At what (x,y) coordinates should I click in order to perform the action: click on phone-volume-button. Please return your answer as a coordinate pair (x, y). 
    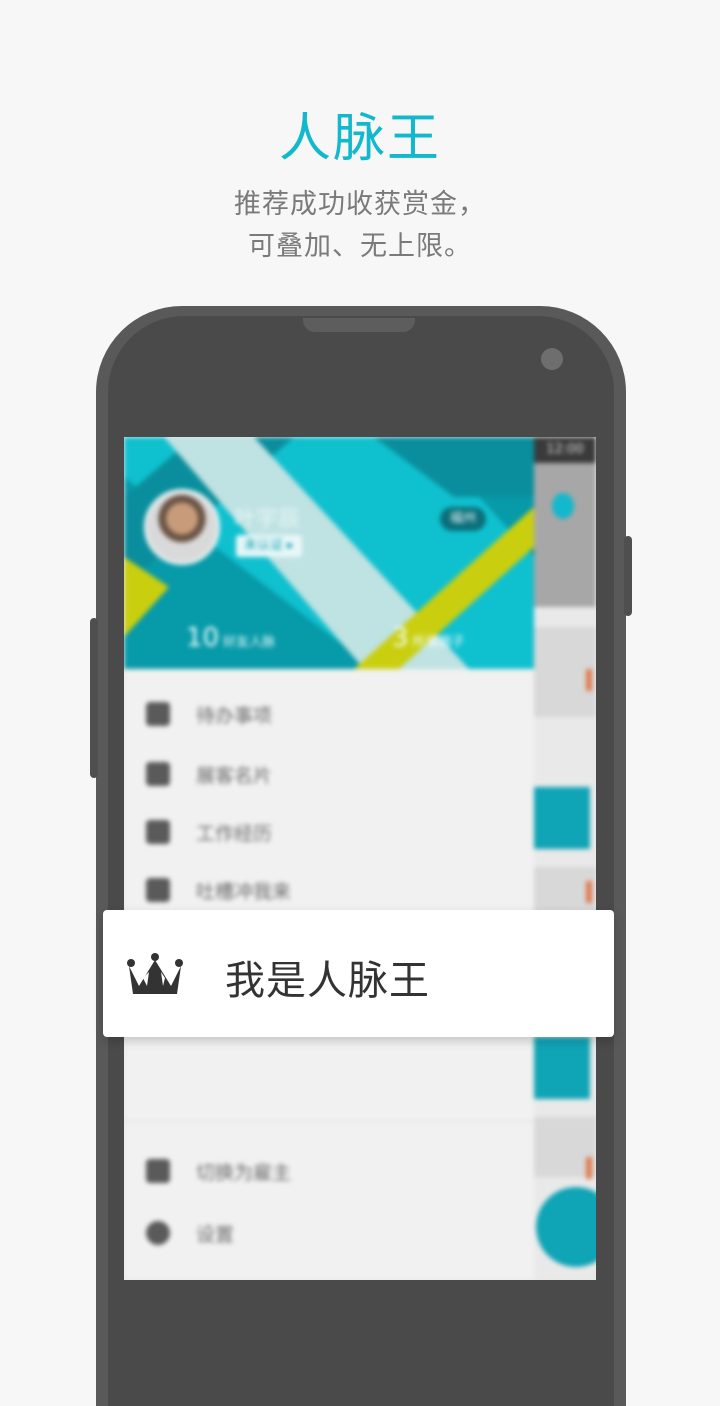
    Looking at the image, I should click on (94, 698).